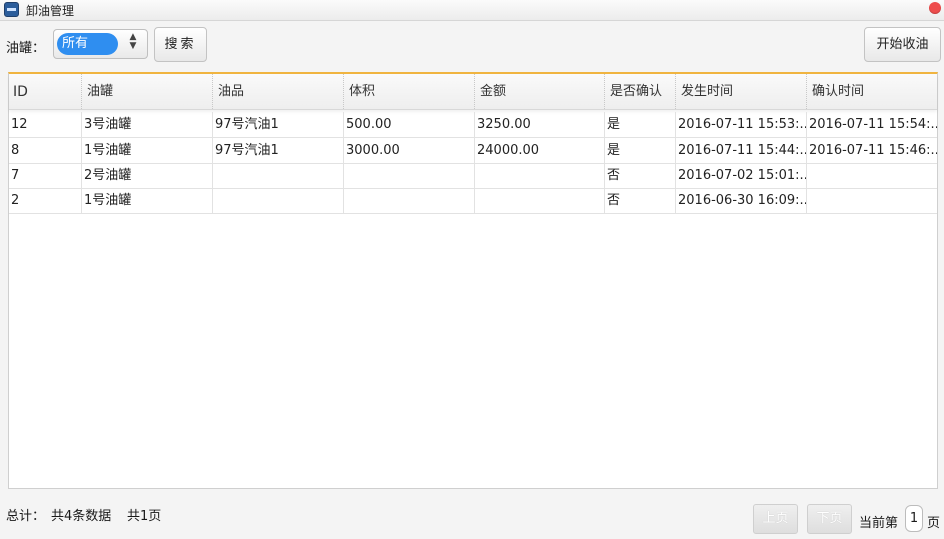  What do you see at coordinates (539, 91) in the screenshot?
I see `column-header-amount: 金额` at bounding box center [539, 91].